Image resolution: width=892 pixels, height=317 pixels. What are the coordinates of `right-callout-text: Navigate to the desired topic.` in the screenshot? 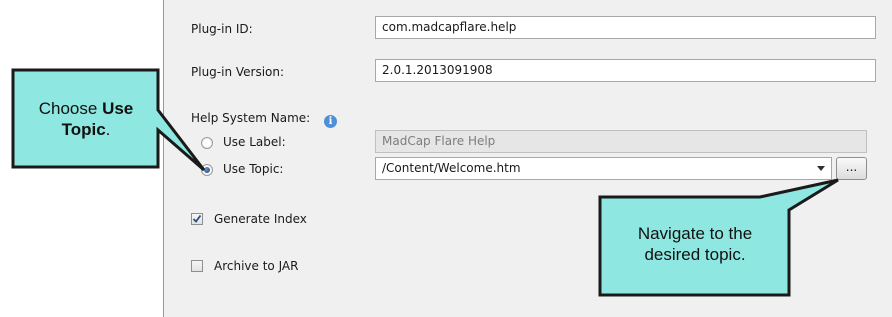 It's located at (695, 244).